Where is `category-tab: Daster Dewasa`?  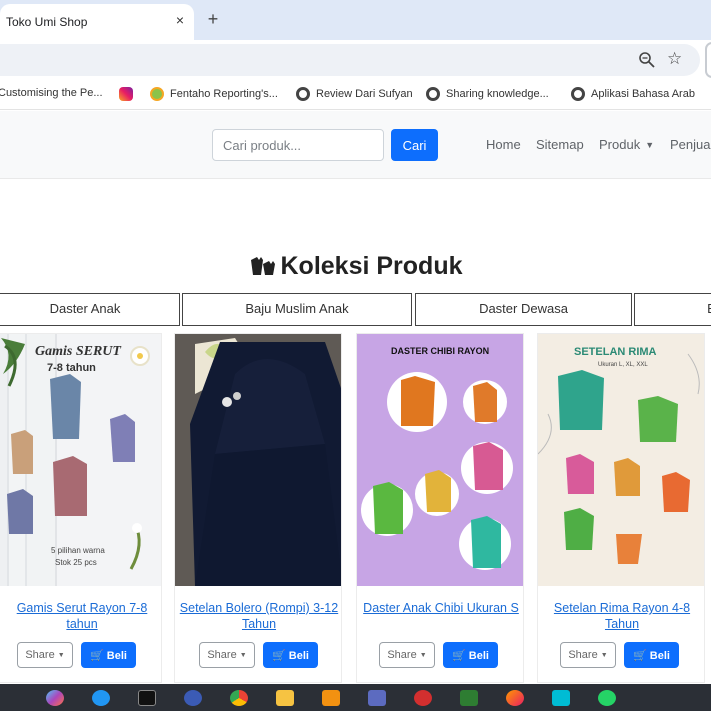 category-tab: Daster Dewasa is located at coordinates (523, 309).